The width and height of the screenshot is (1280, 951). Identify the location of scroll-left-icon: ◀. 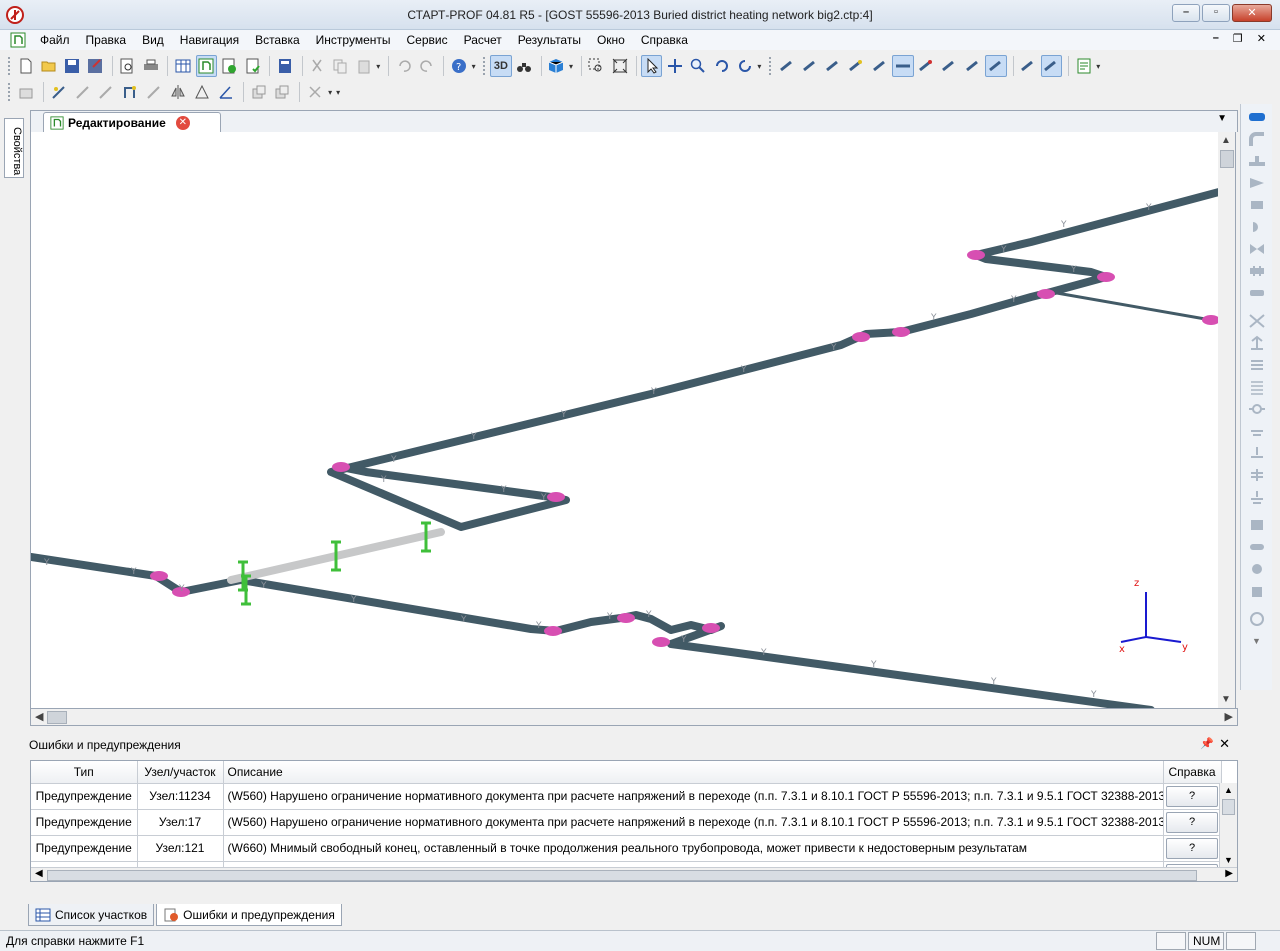
(39, 716).